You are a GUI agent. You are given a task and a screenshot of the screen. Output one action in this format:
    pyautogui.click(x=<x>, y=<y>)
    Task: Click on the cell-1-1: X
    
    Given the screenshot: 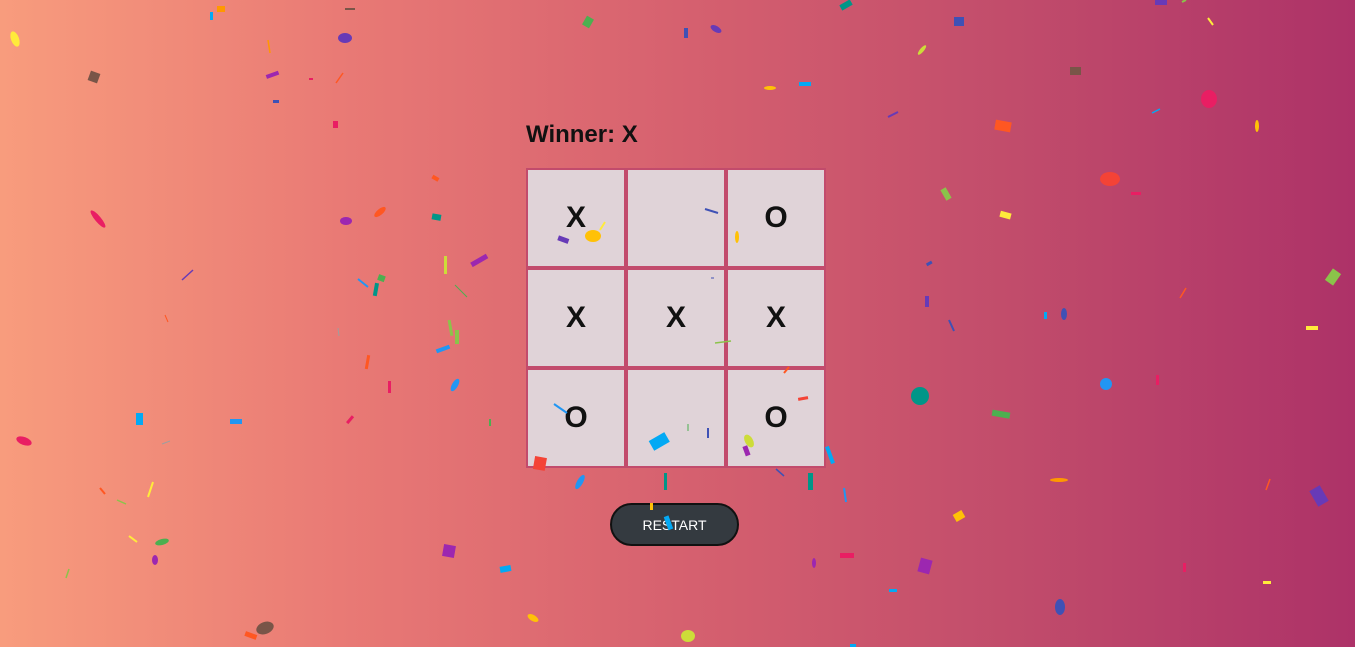 What is the action you would take?
    pyautogui.click(x=676, y=318)
    